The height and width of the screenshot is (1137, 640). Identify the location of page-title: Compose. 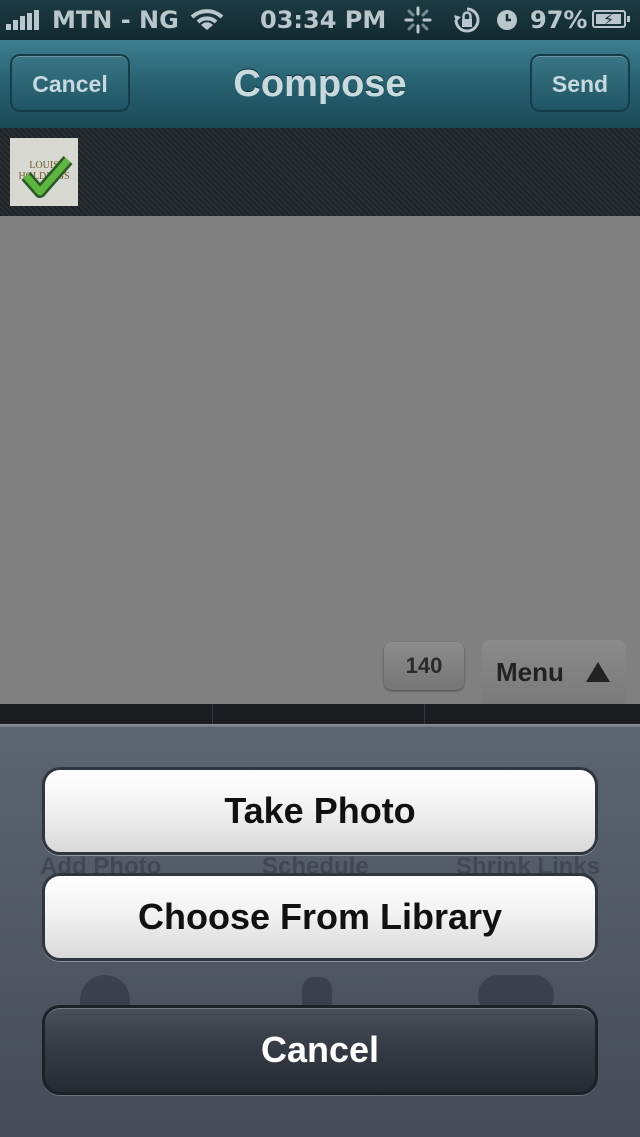
(320, 84).